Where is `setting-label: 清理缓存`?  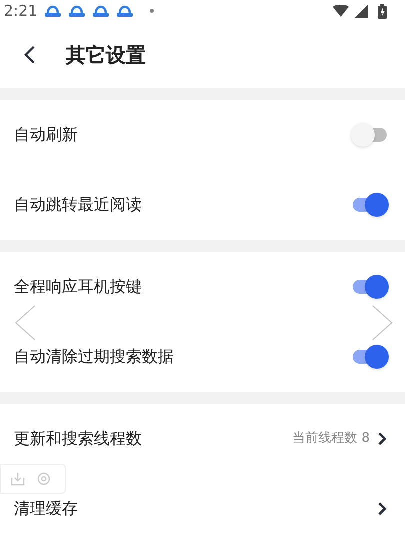 setting-label: 清理缓存 is located at coordinates (46, 509).